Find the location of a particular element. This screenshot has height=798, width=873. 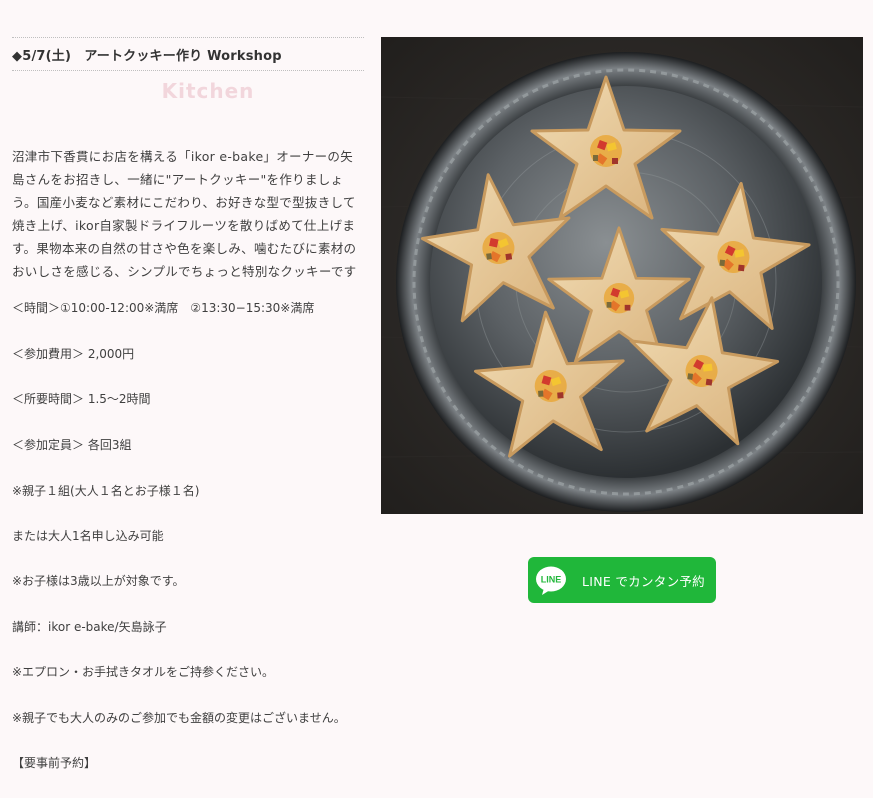

line-logo-text: LINE is located at coordinates (551, 580).